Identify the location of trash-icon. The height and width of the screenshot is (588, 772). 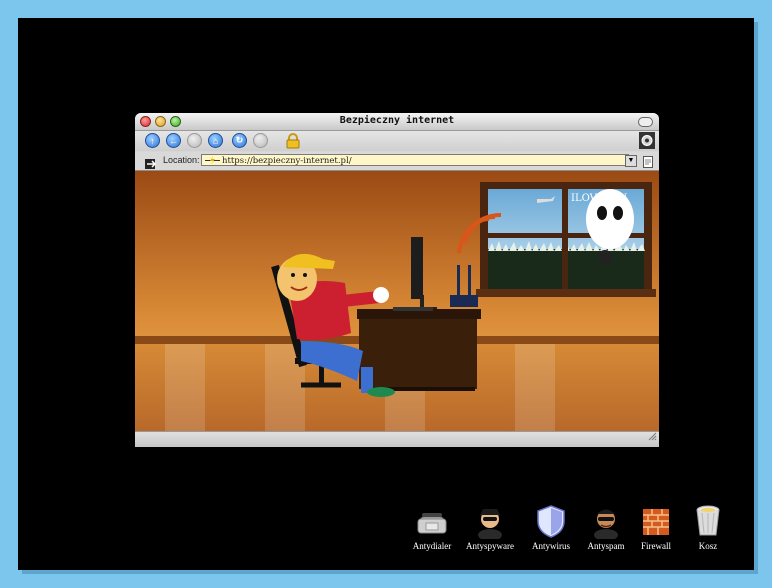
(708, 520).